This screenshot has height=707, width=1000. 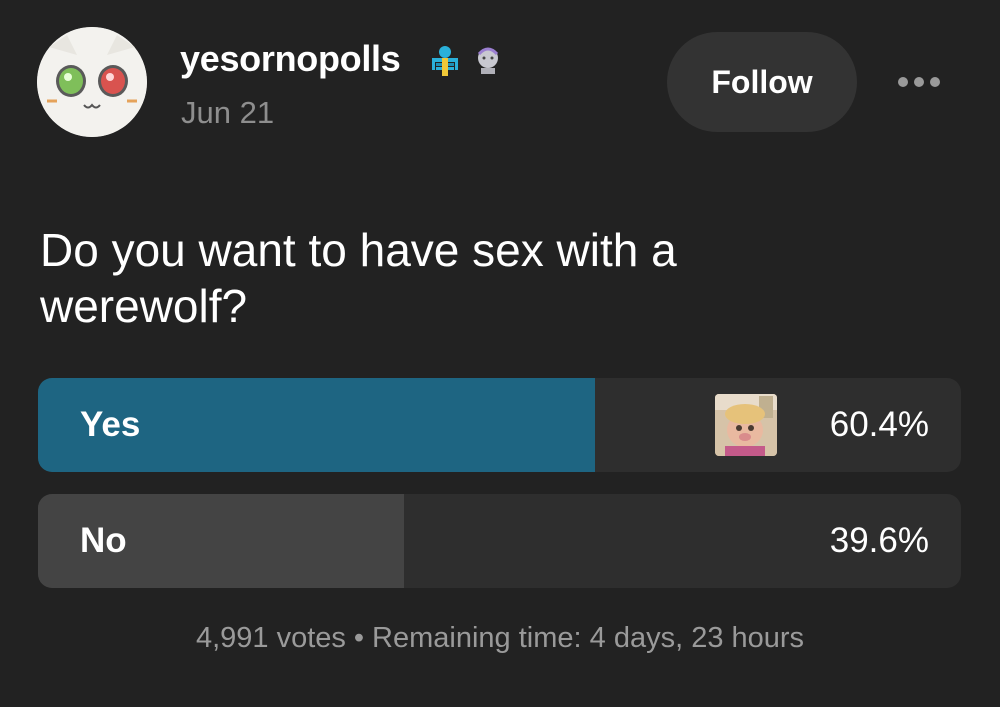 I want to click on cat-avatar-icon, so click(x=92, y=82).